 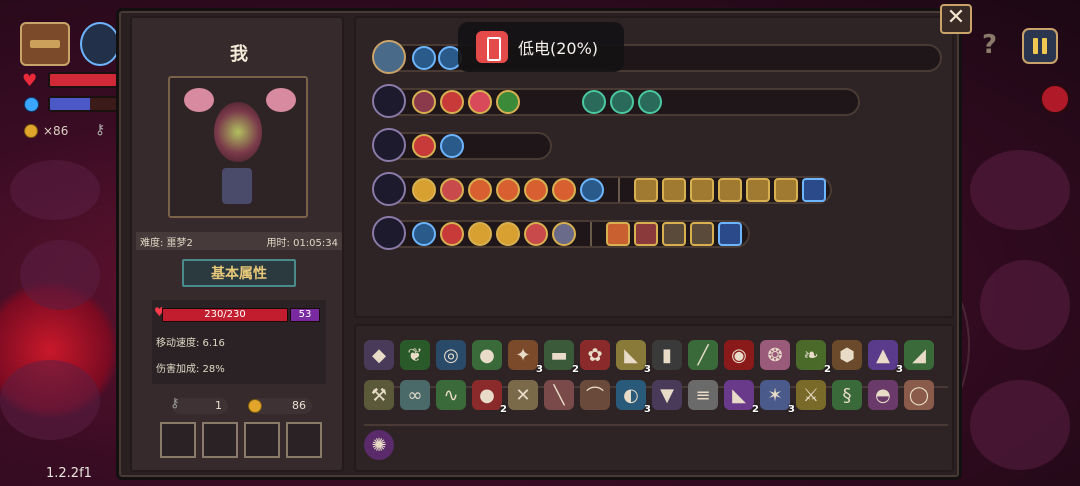 What do you see at coordinates (389, 101) in the screenshot?
I see `crossbow-weapon-icon` at bounding box center [389, 101].